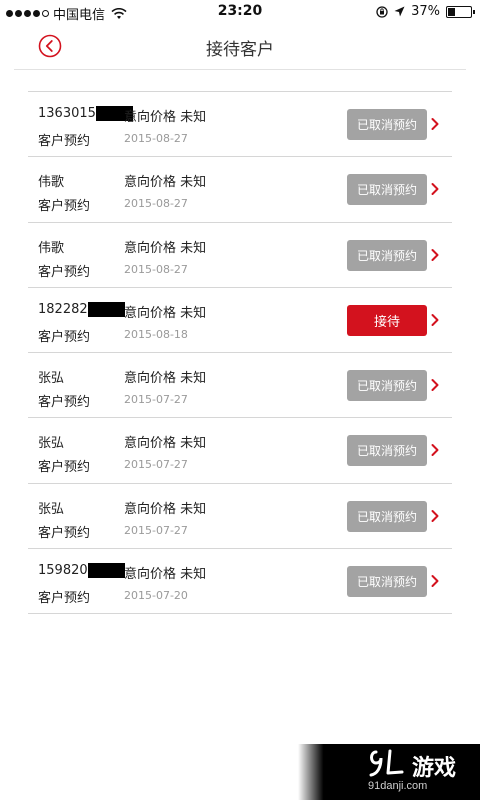  What do you see at coordinates (386, 763) in the screenshot?
I see `watermark-logo-icon` at bounding box center [386, 763].